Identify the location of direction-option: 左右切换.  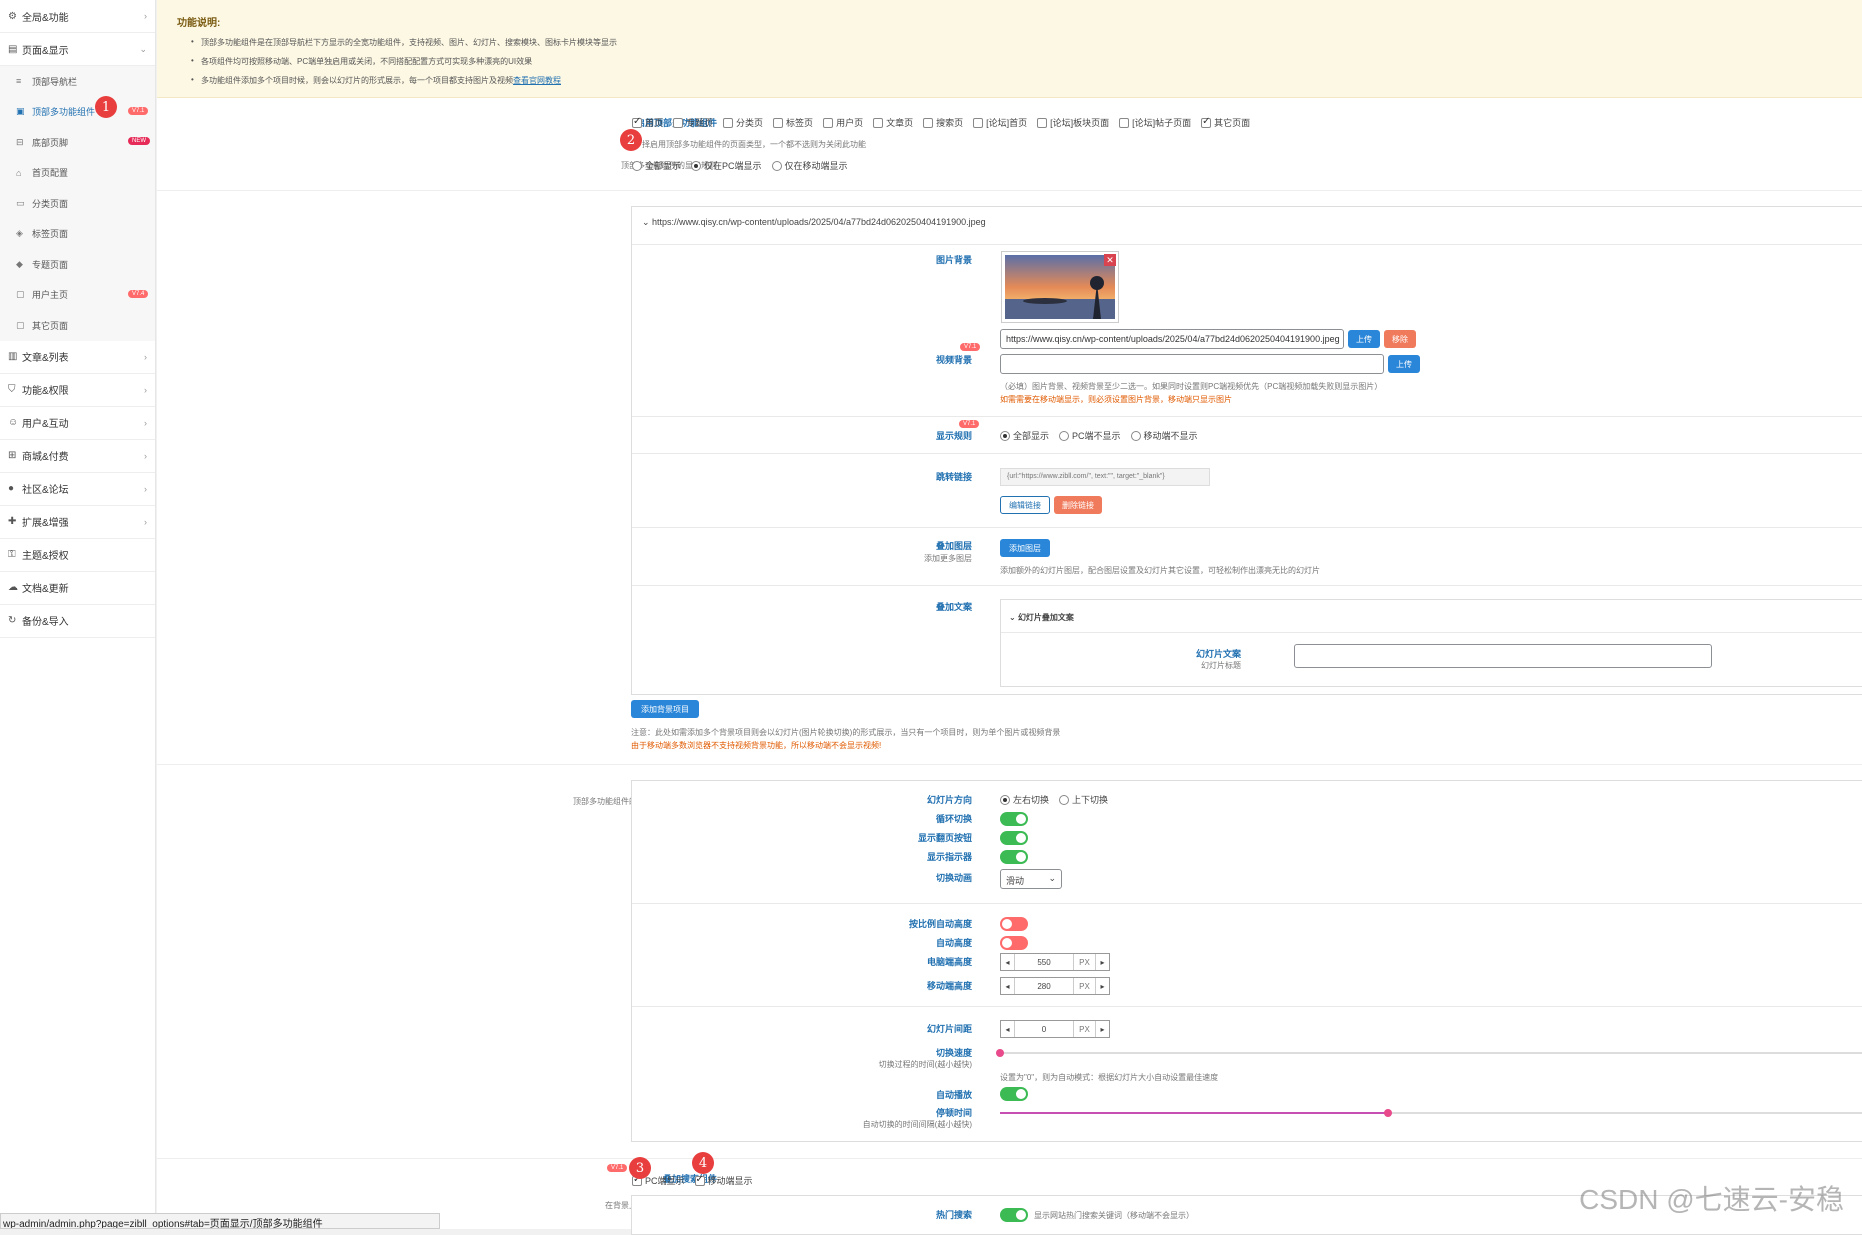
(1024, 800).